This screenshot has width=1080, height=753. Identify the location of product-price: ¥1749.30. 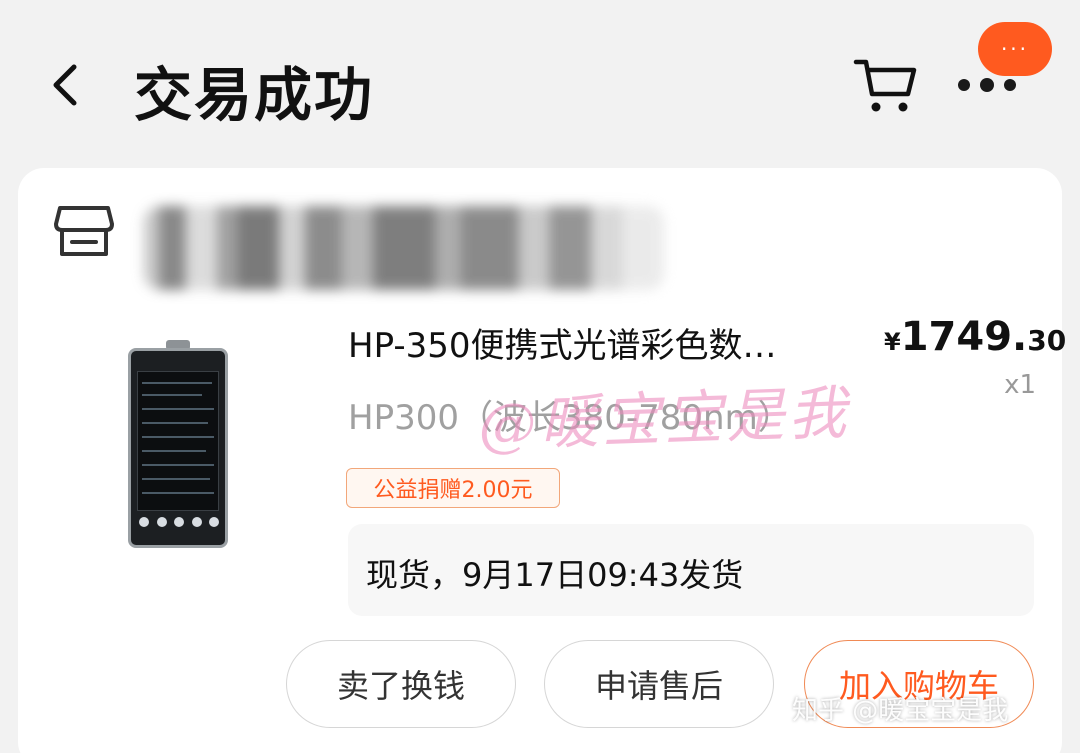
(975, 337).